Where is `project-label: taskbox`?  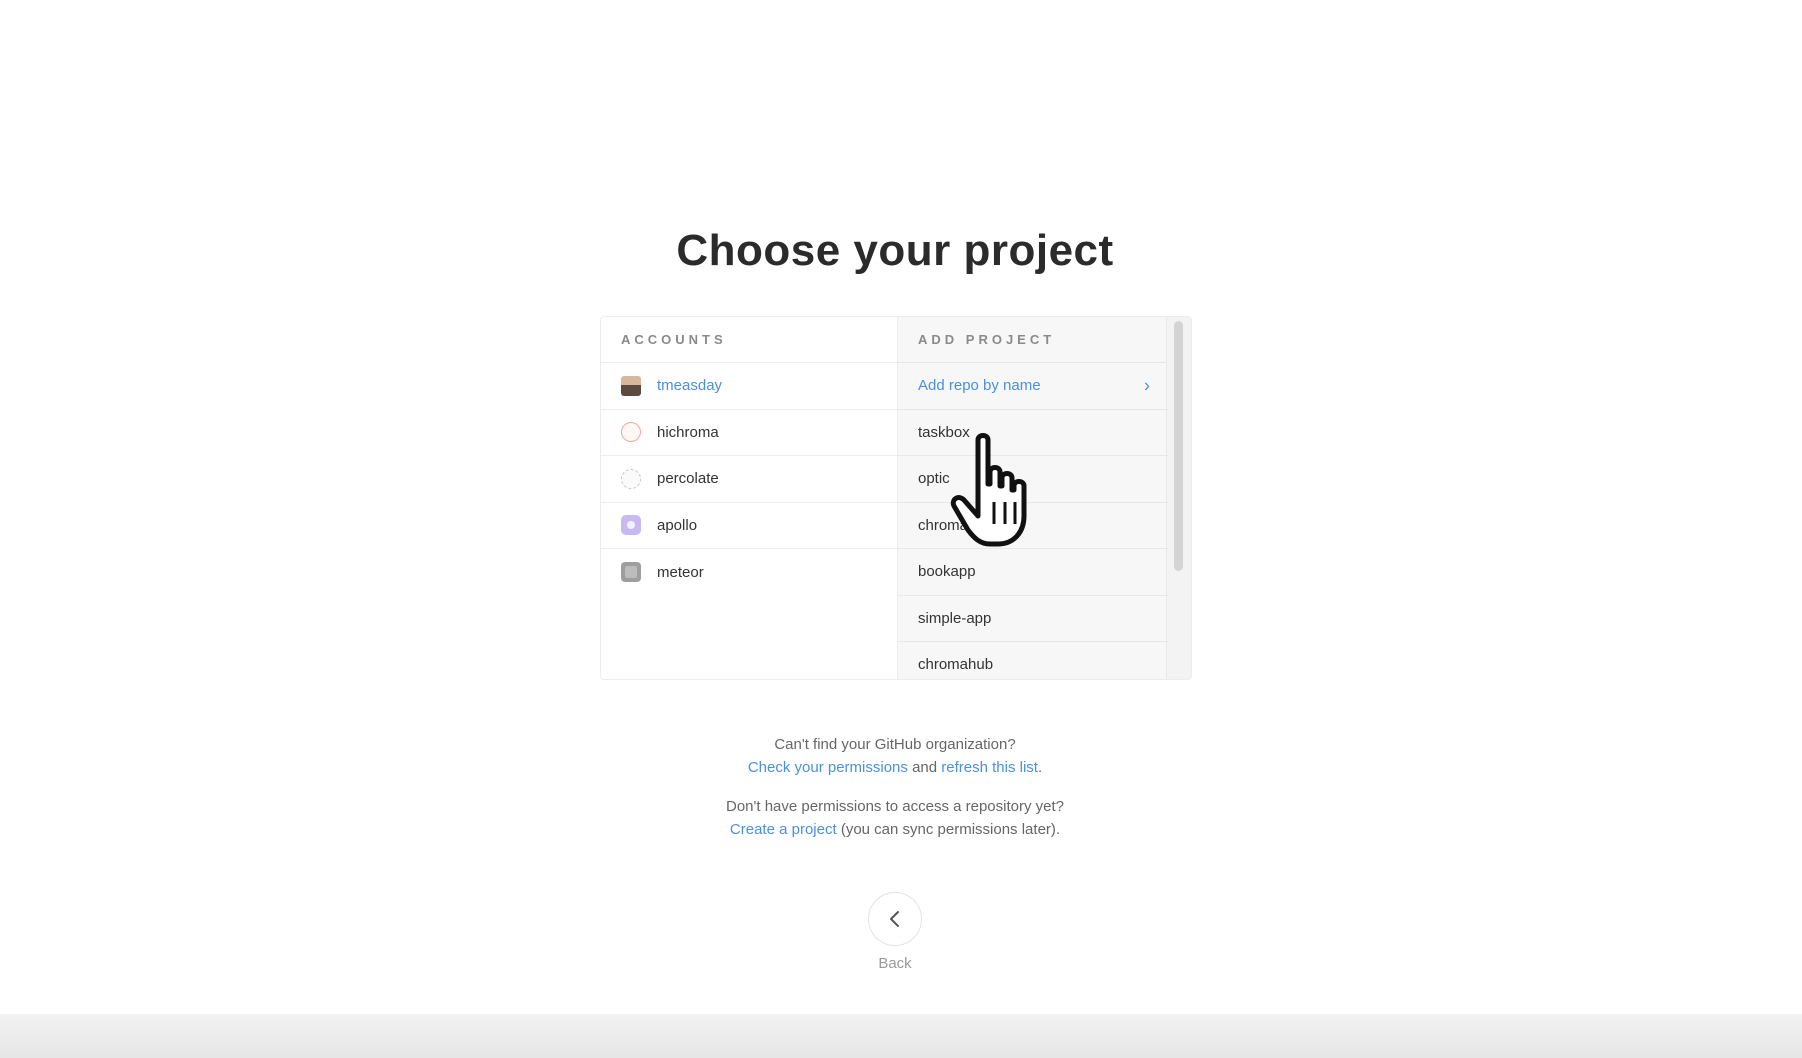 project-label: taskbox is located at coordinates (944, 432).